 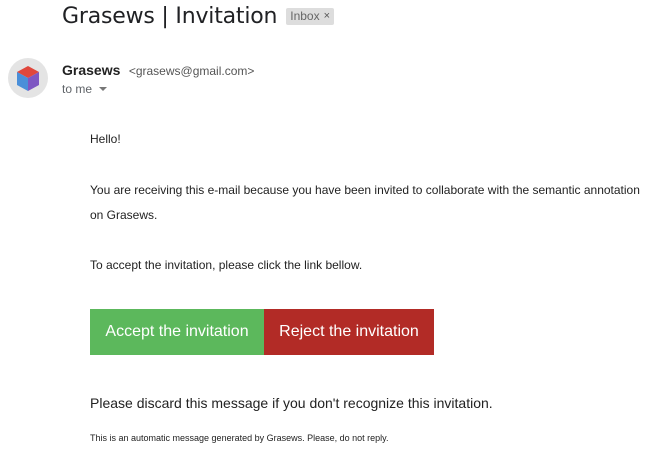 I want to click on email-subject: Grasews | Invitation, so click(x=170, y=16).